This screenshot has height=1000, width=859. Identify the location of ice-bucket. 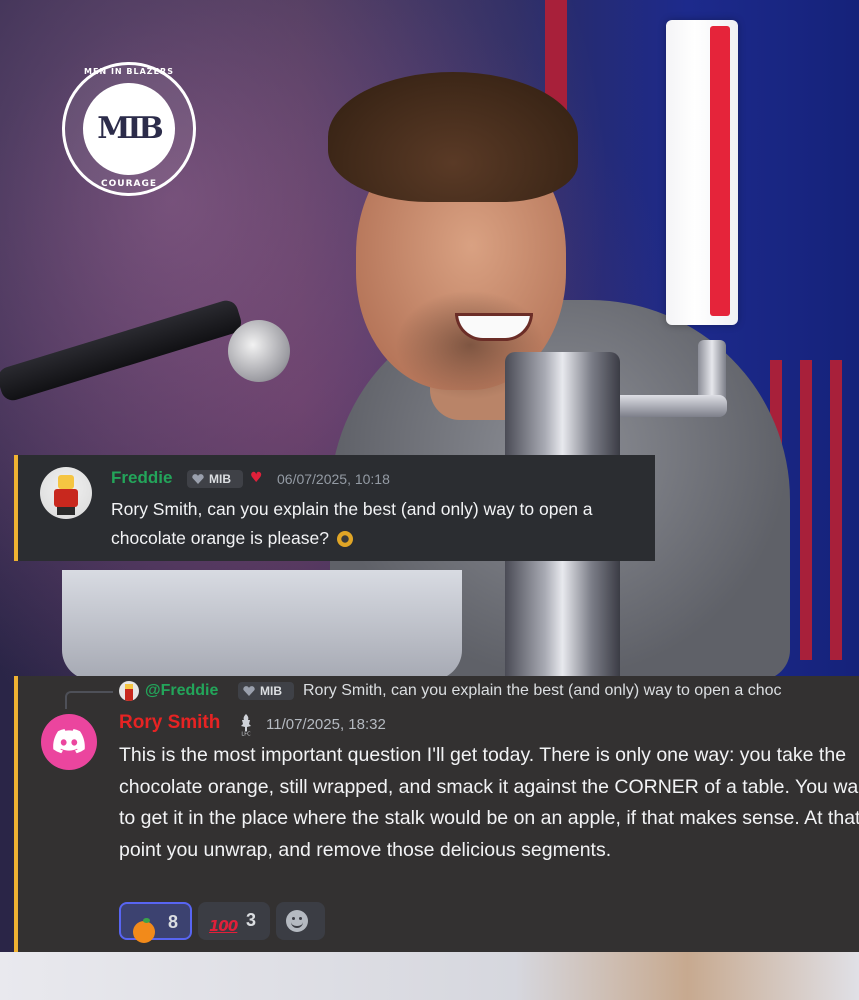
(262, 625).